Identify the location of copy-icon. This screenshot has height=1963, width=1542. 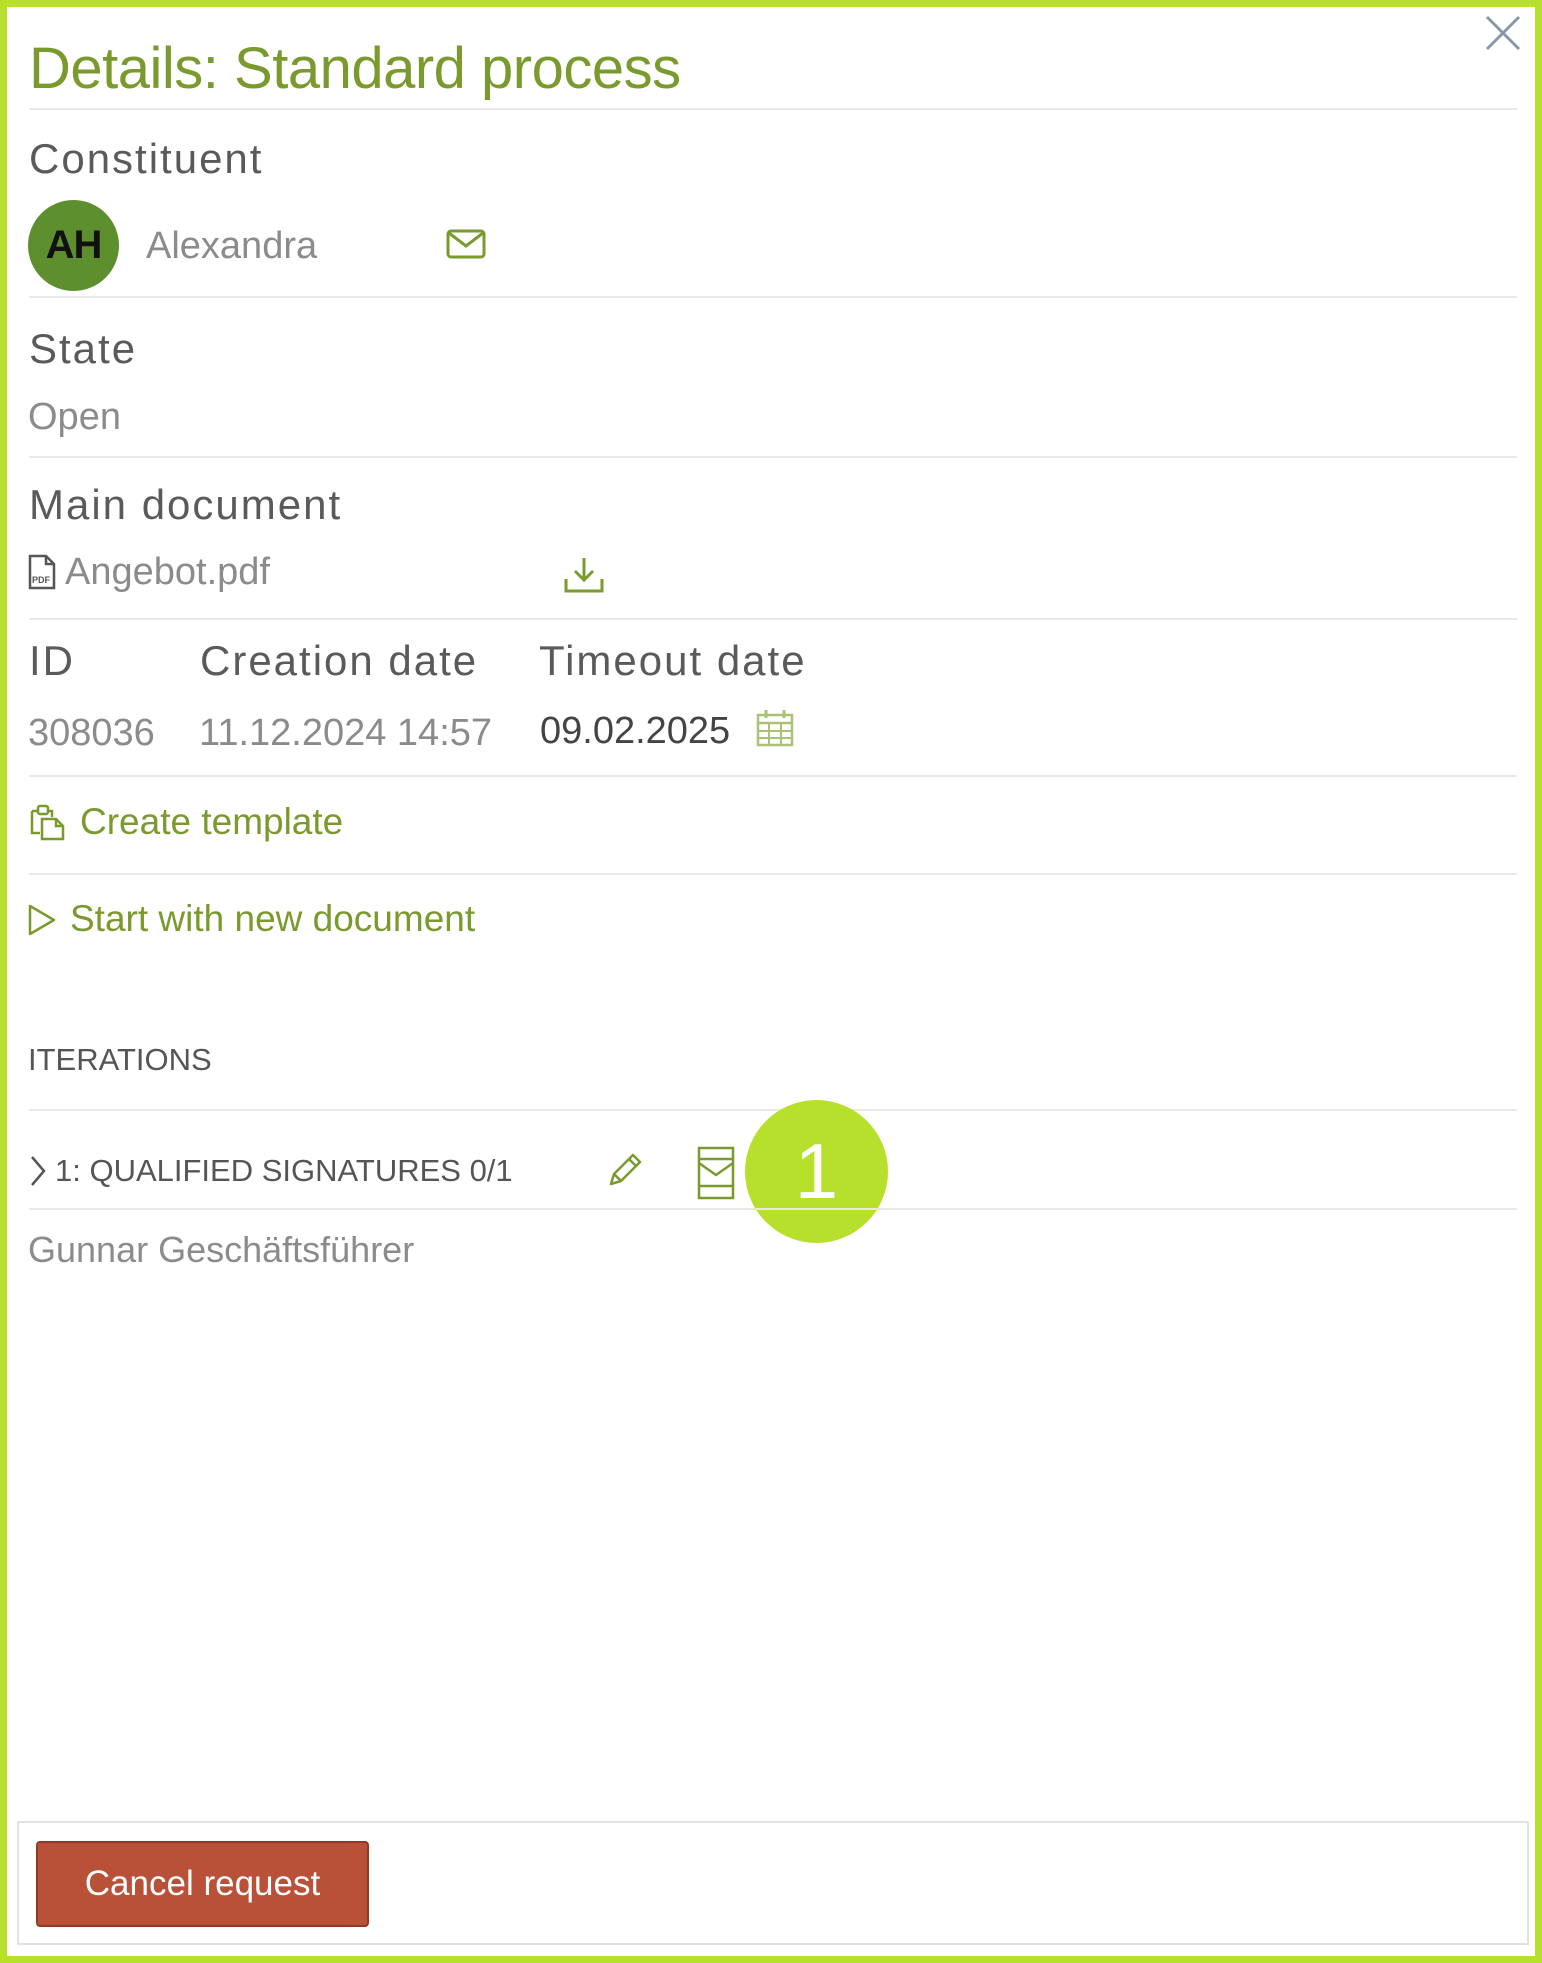
(47, 822).